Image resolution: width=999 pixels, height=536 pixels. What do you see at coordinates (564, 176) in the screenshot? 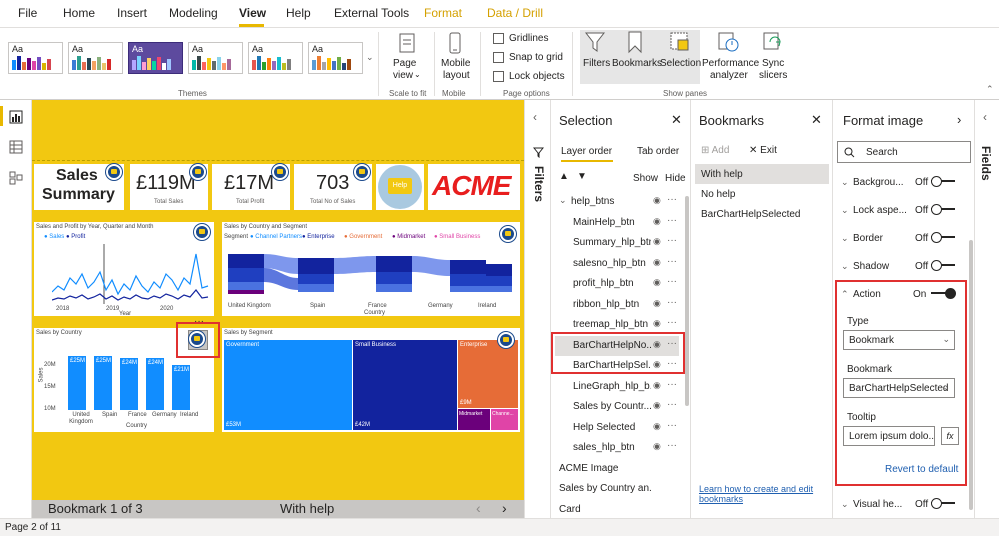
I see `move-up-icon: ▲` at bounding box center [564, 176].